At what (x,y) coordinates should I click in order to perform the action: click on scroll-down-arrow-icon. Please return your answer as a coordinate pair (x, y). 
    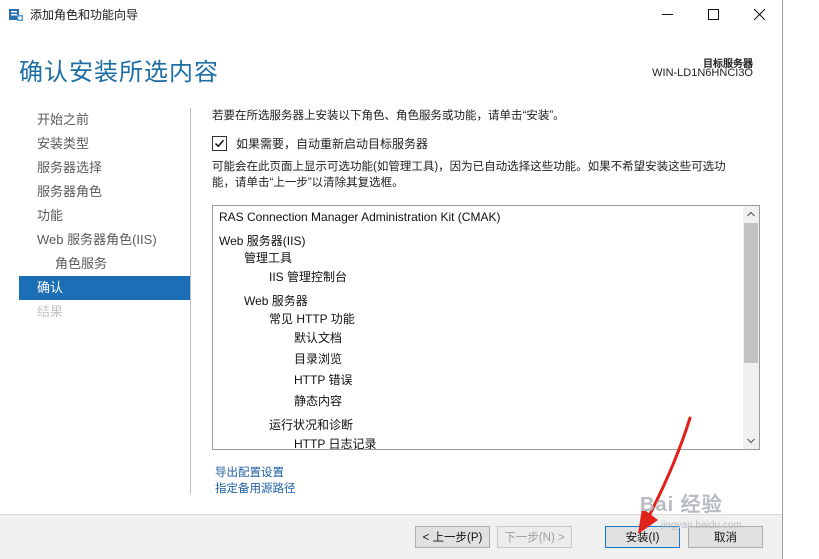
    Looking at the image, I should click on (751, 441).